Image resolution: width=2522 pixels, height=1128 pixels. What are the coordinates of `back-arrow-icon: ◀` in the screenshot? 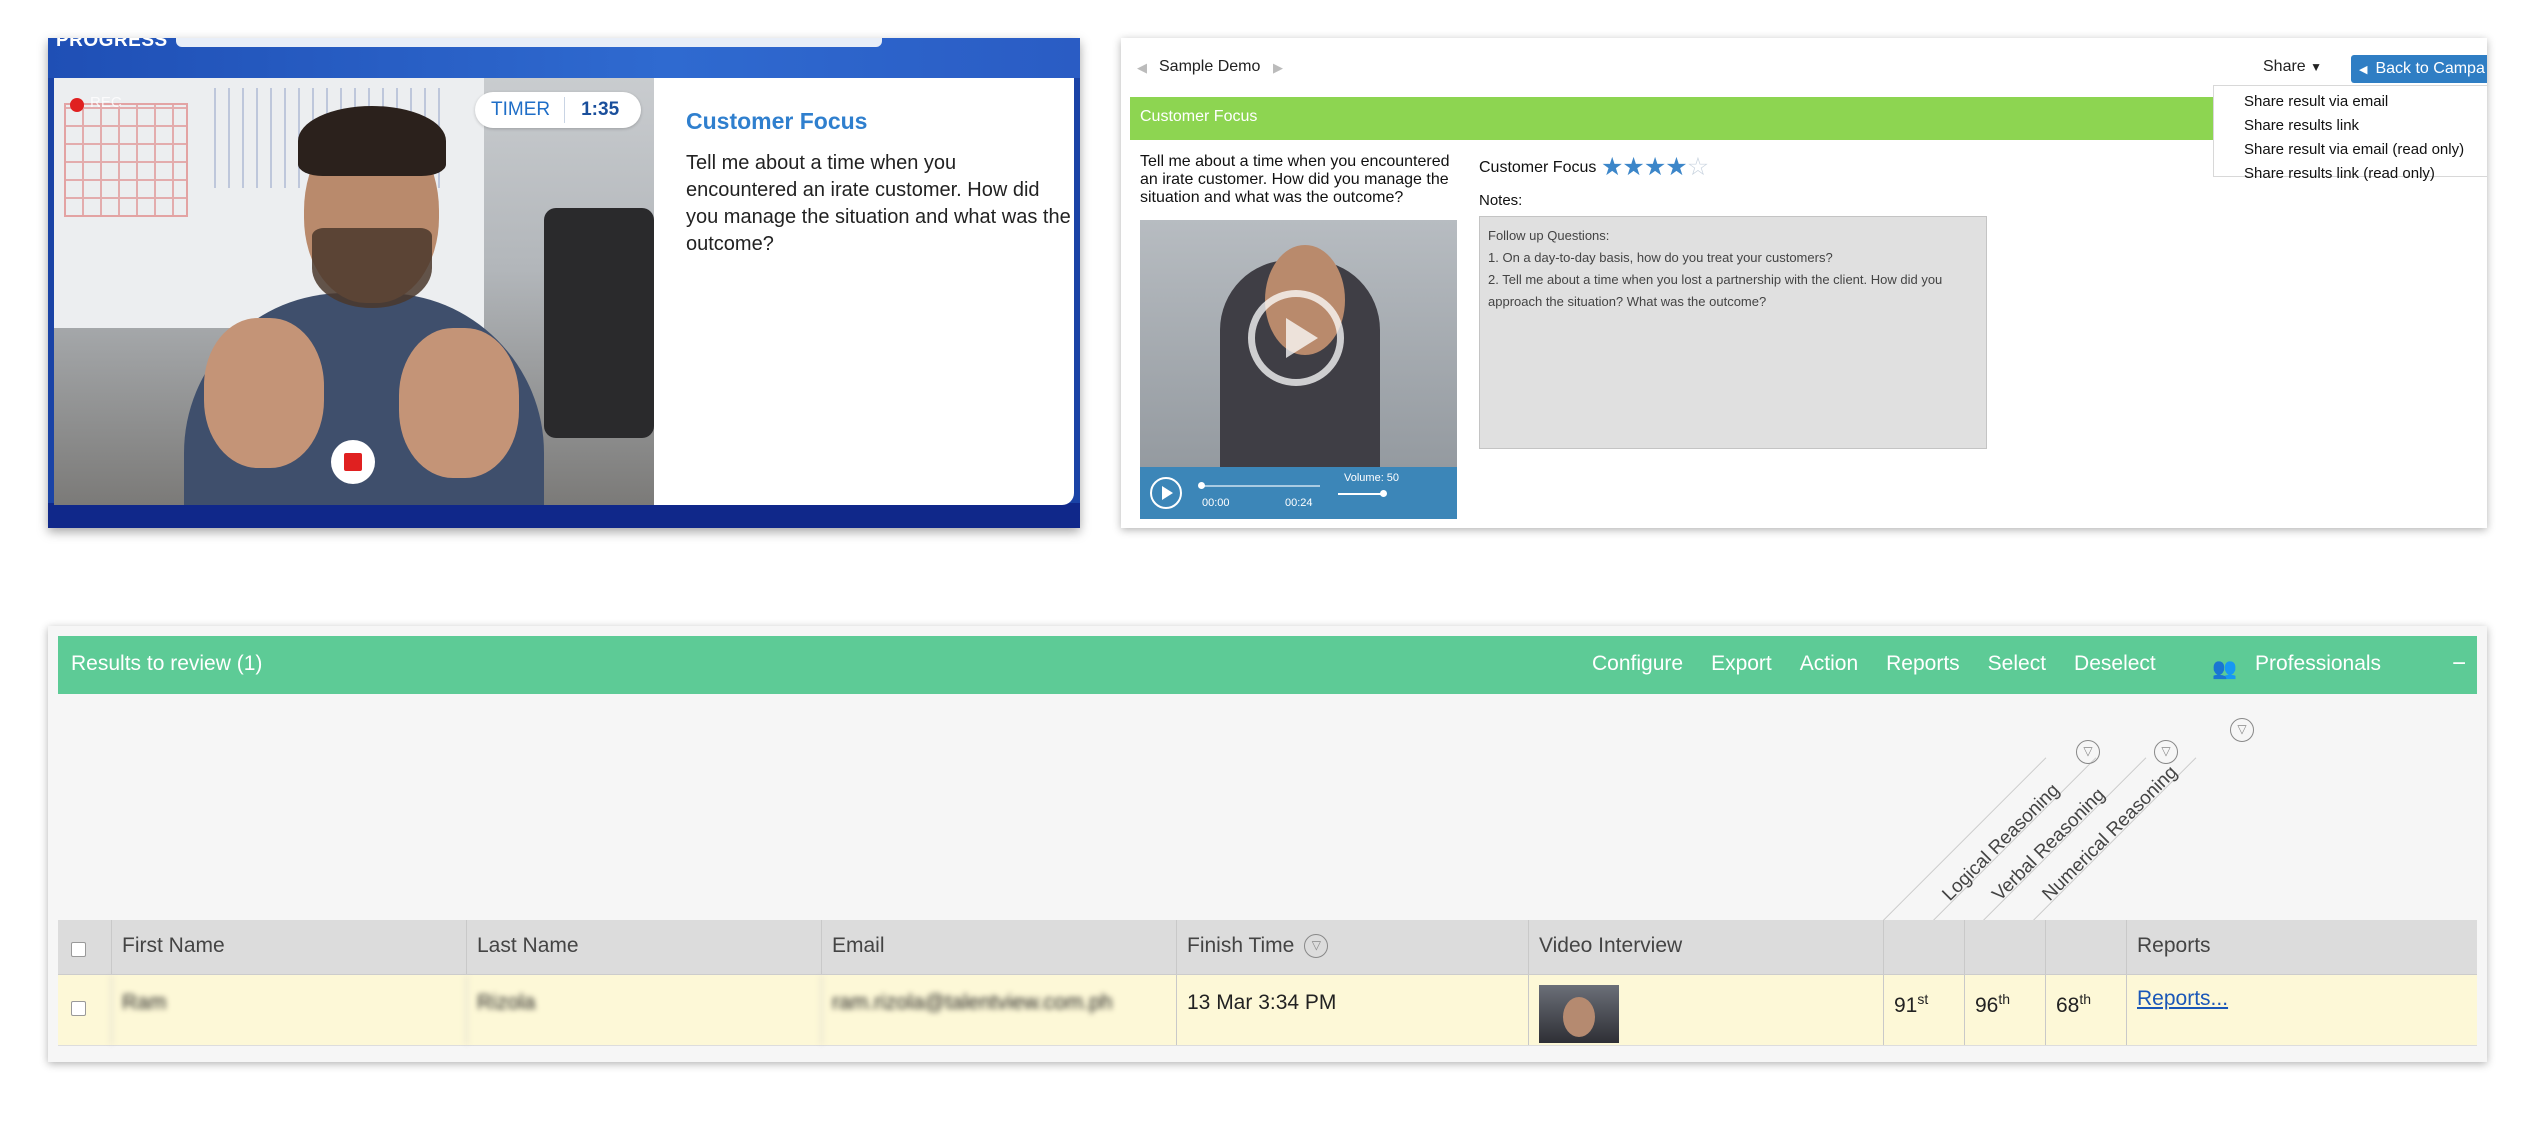 It's located at (2363, 69).